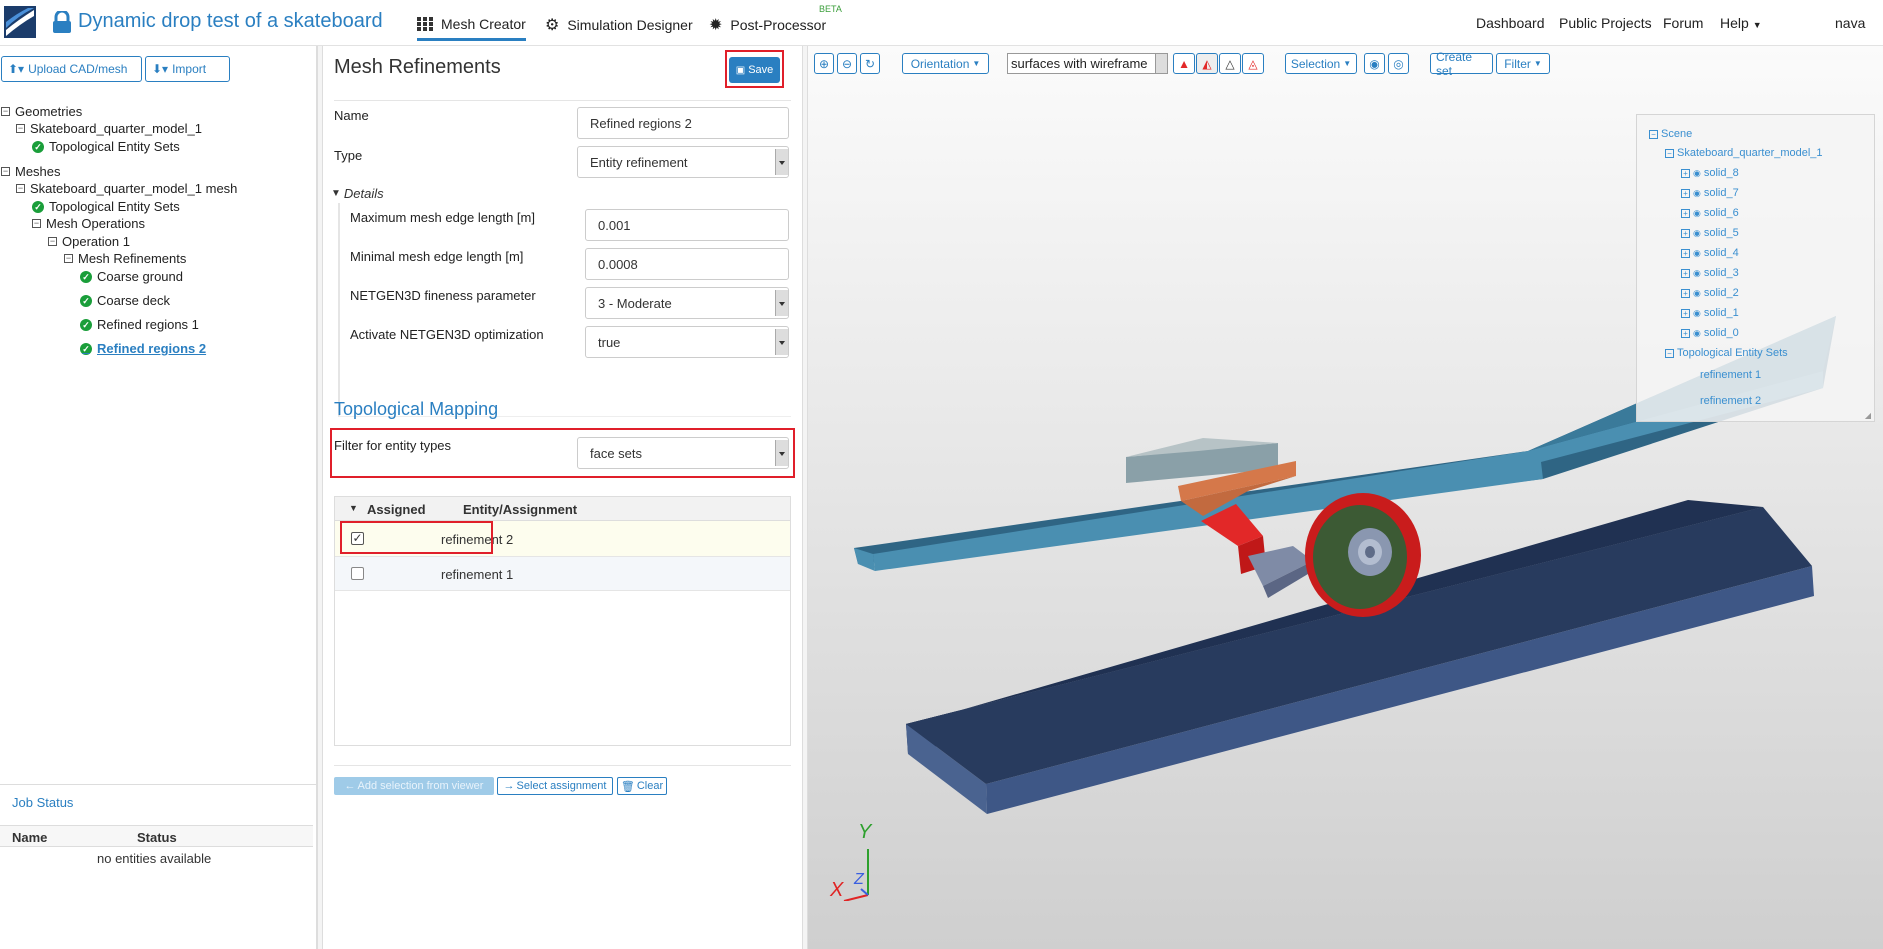  What do you see at coordinates (230, 21) in the screenshot?
I see `project-title: Dynamic drop test of a skateboard` at bounding box center [230, 21].